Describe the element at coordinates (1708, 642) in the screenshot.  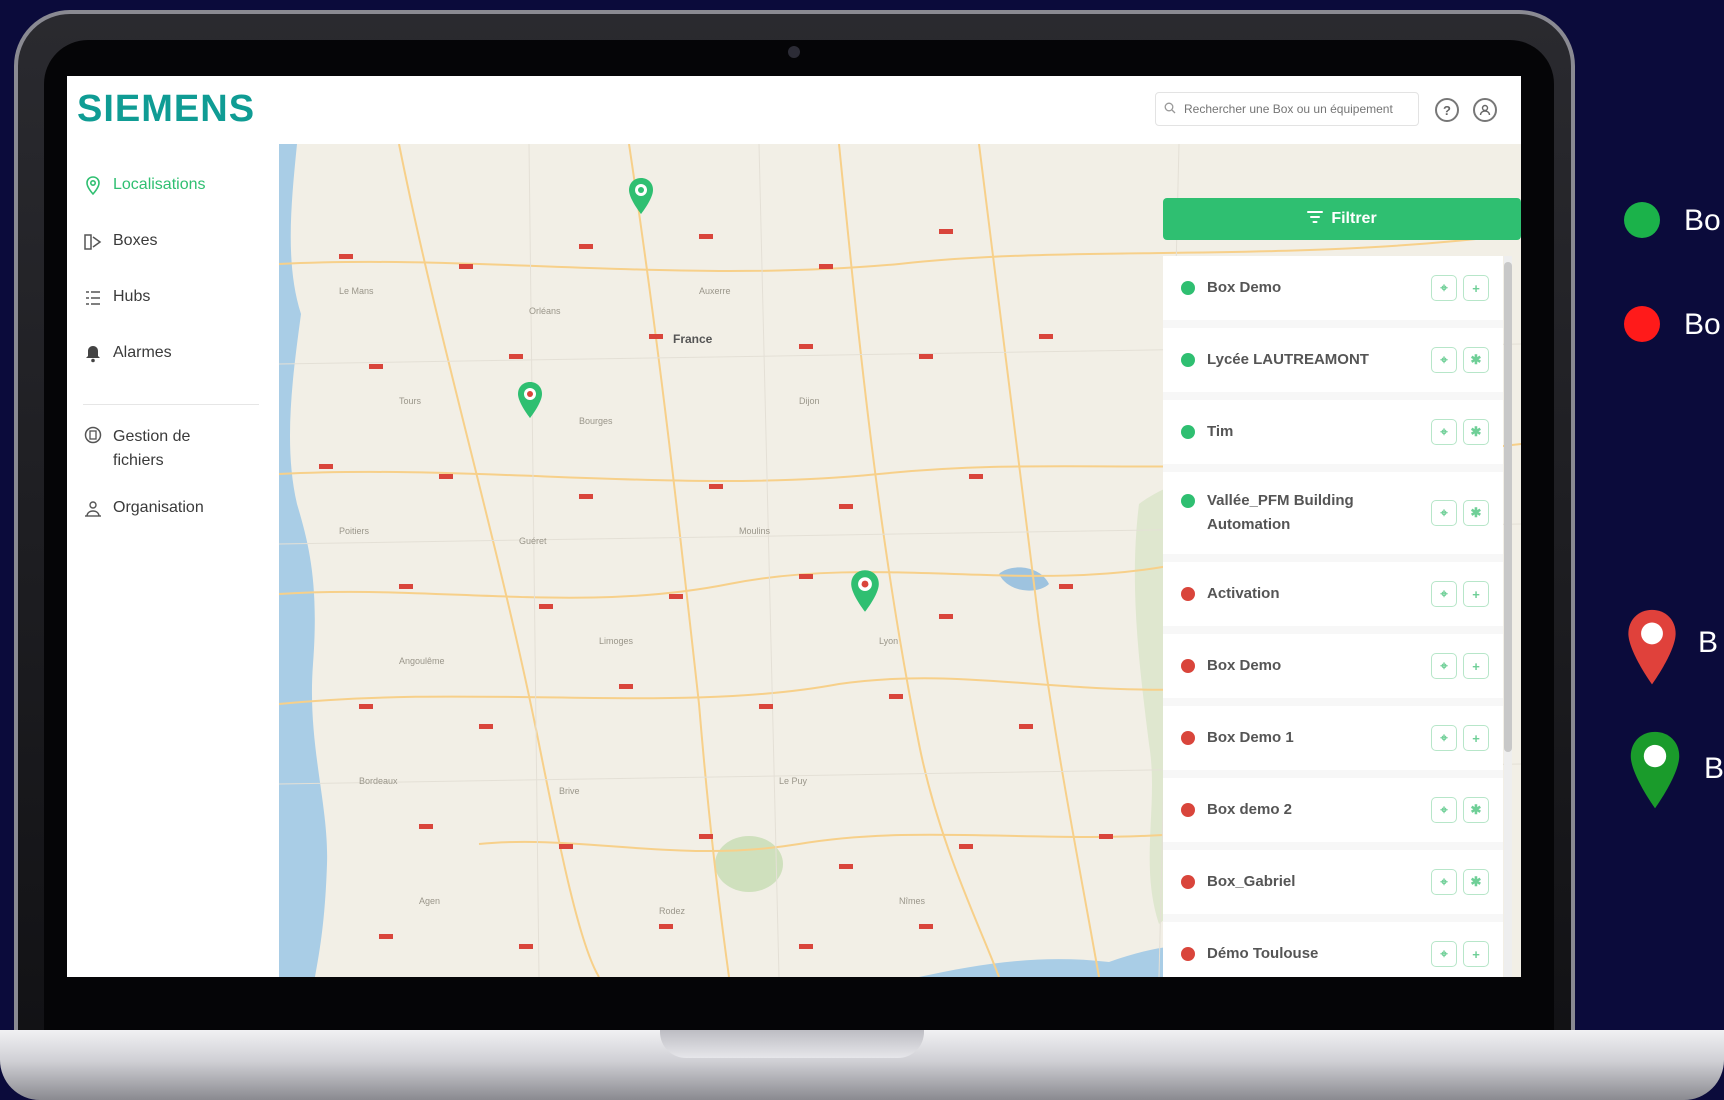
I see `legend-red-pin-label: B` at that location.